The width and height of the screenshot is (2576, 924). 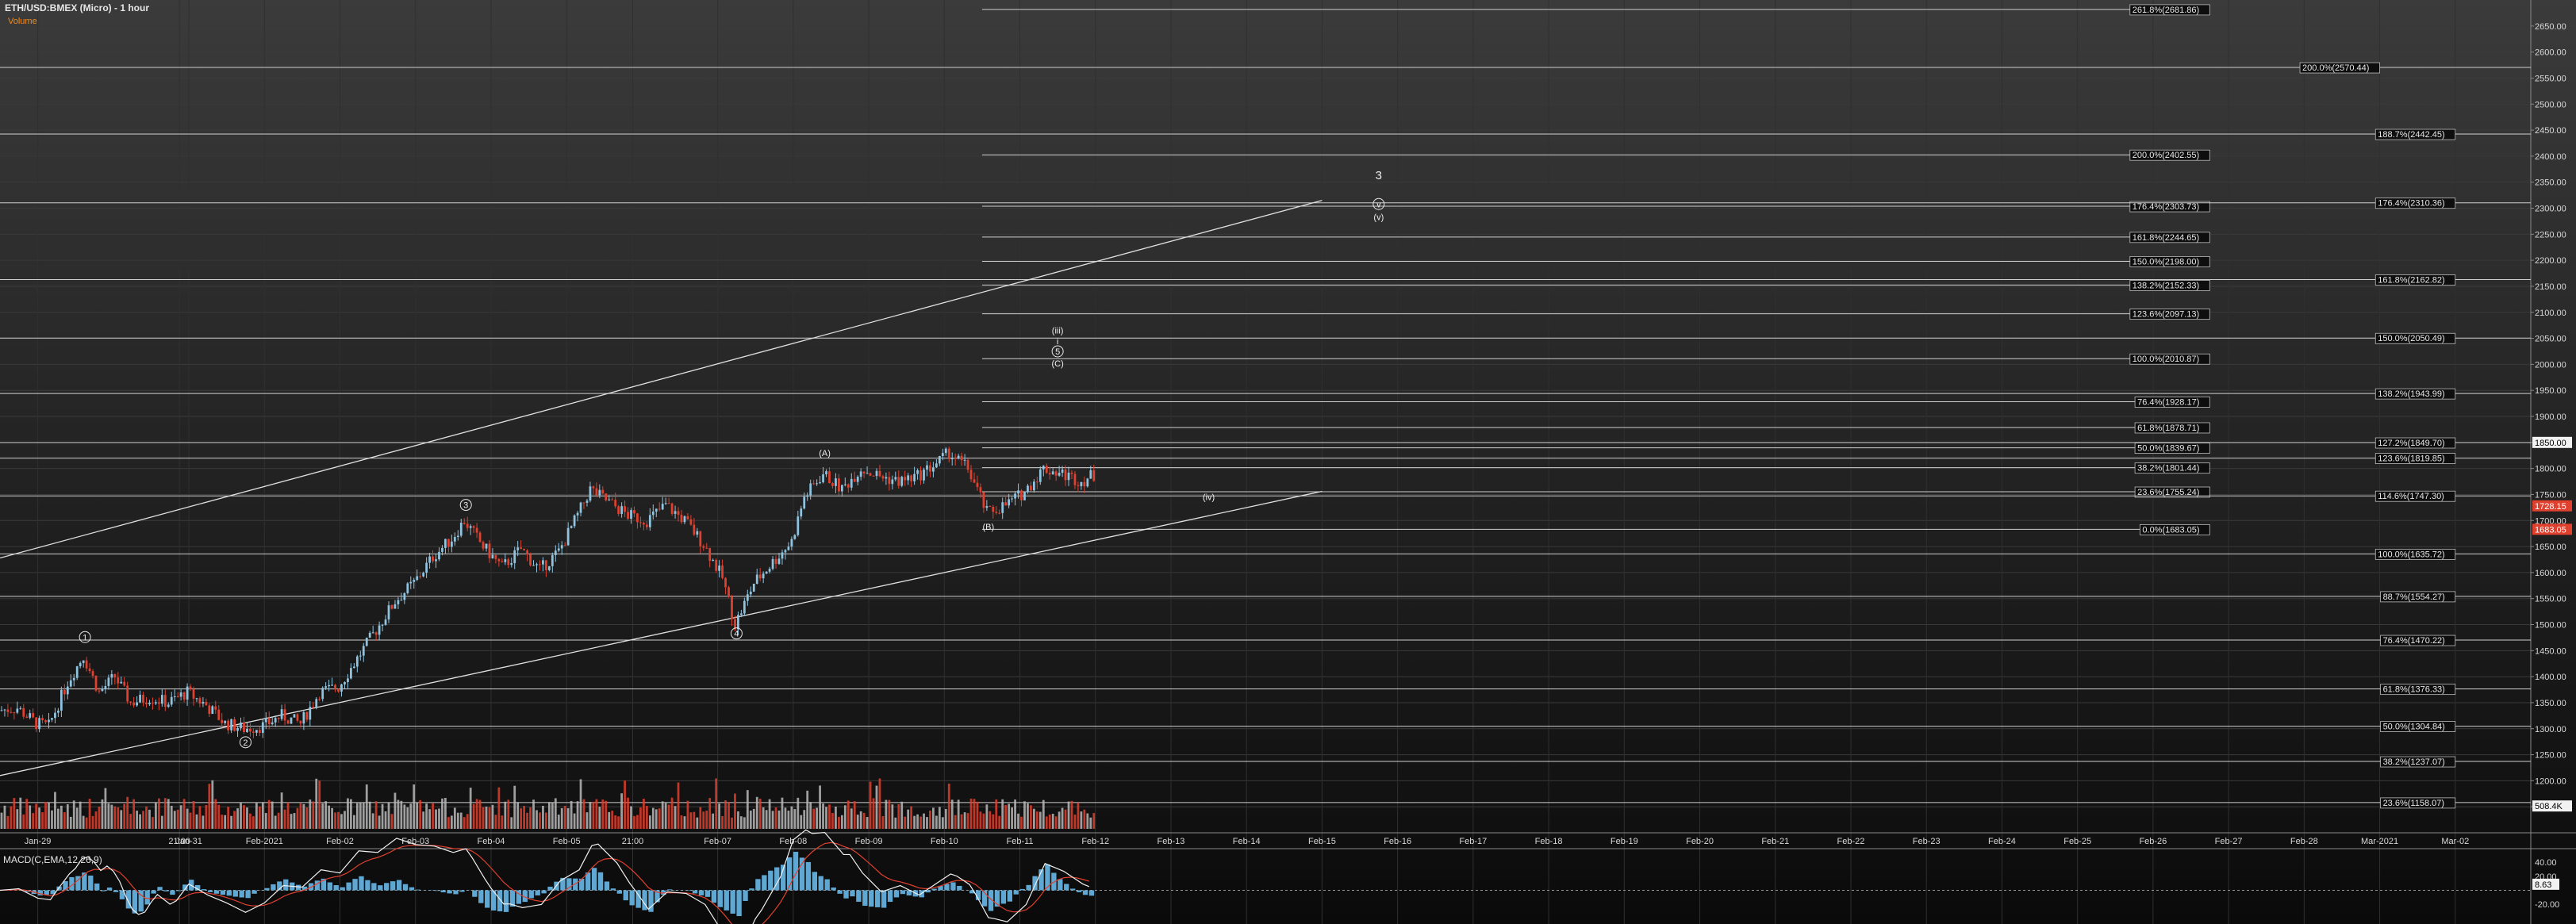 What do you see at coordinates (2413, 803) in the screenshot?
I see `fib-level-label: 23.6%(1158.07)` at bounding box center [2413, 803].